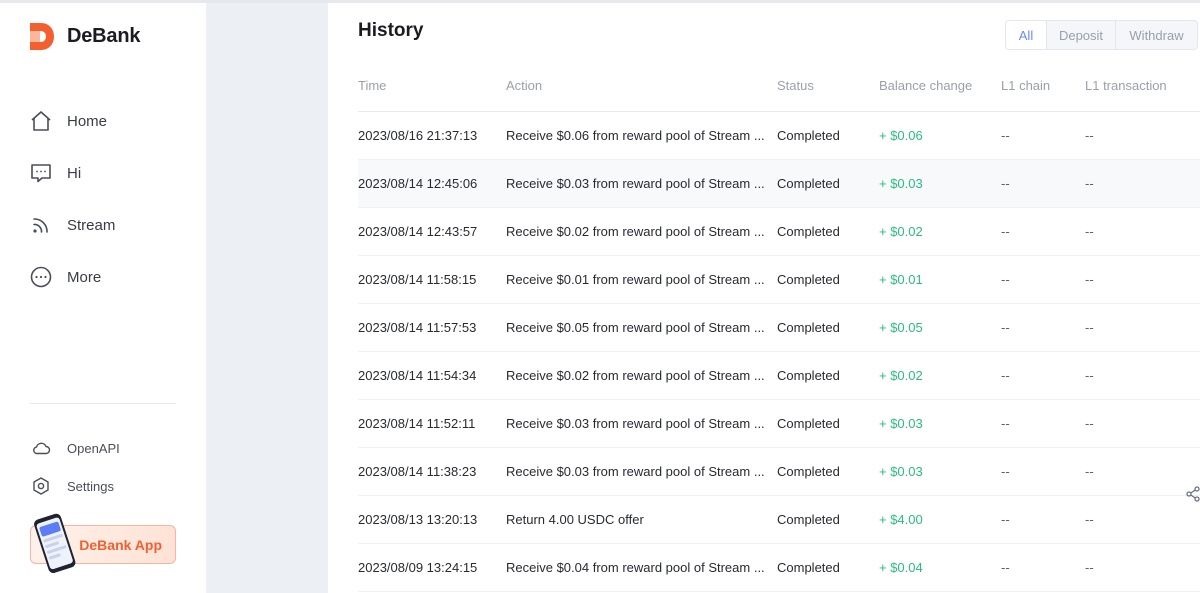  Describe the element at coordinates (120, 544) in the screenshot. I see `app-banner-label: DeBank App` at that location.